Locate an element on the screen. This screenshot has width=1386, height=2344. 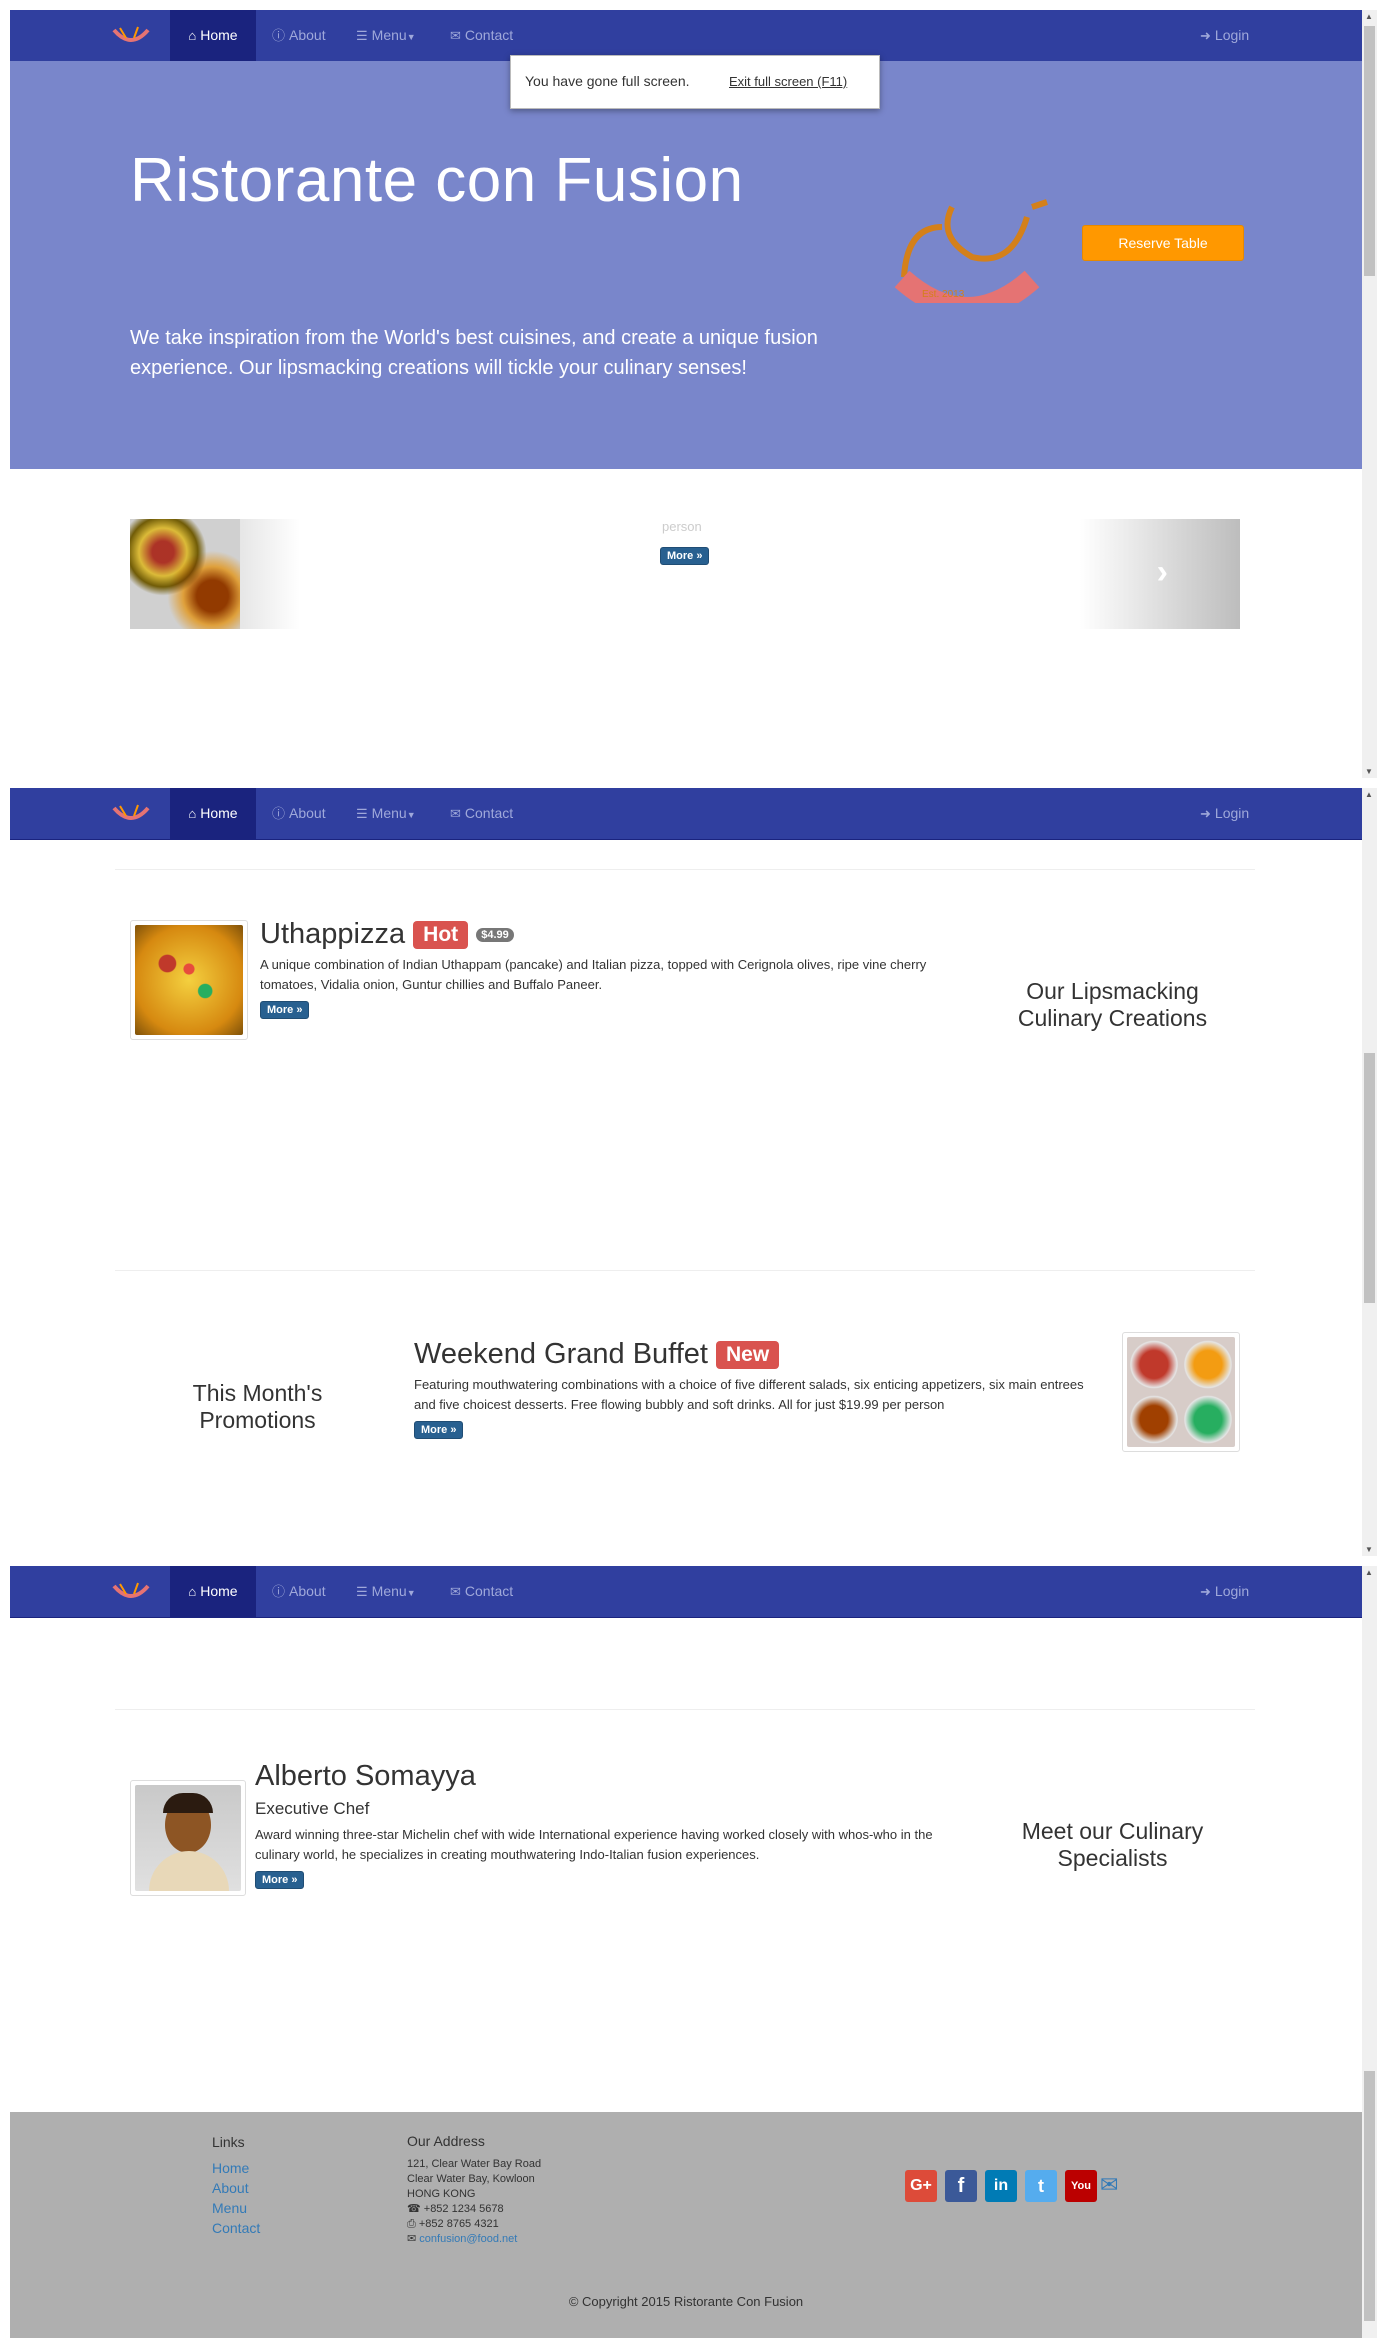
carousel-next-control: › is located at coordinates (1160, 574).